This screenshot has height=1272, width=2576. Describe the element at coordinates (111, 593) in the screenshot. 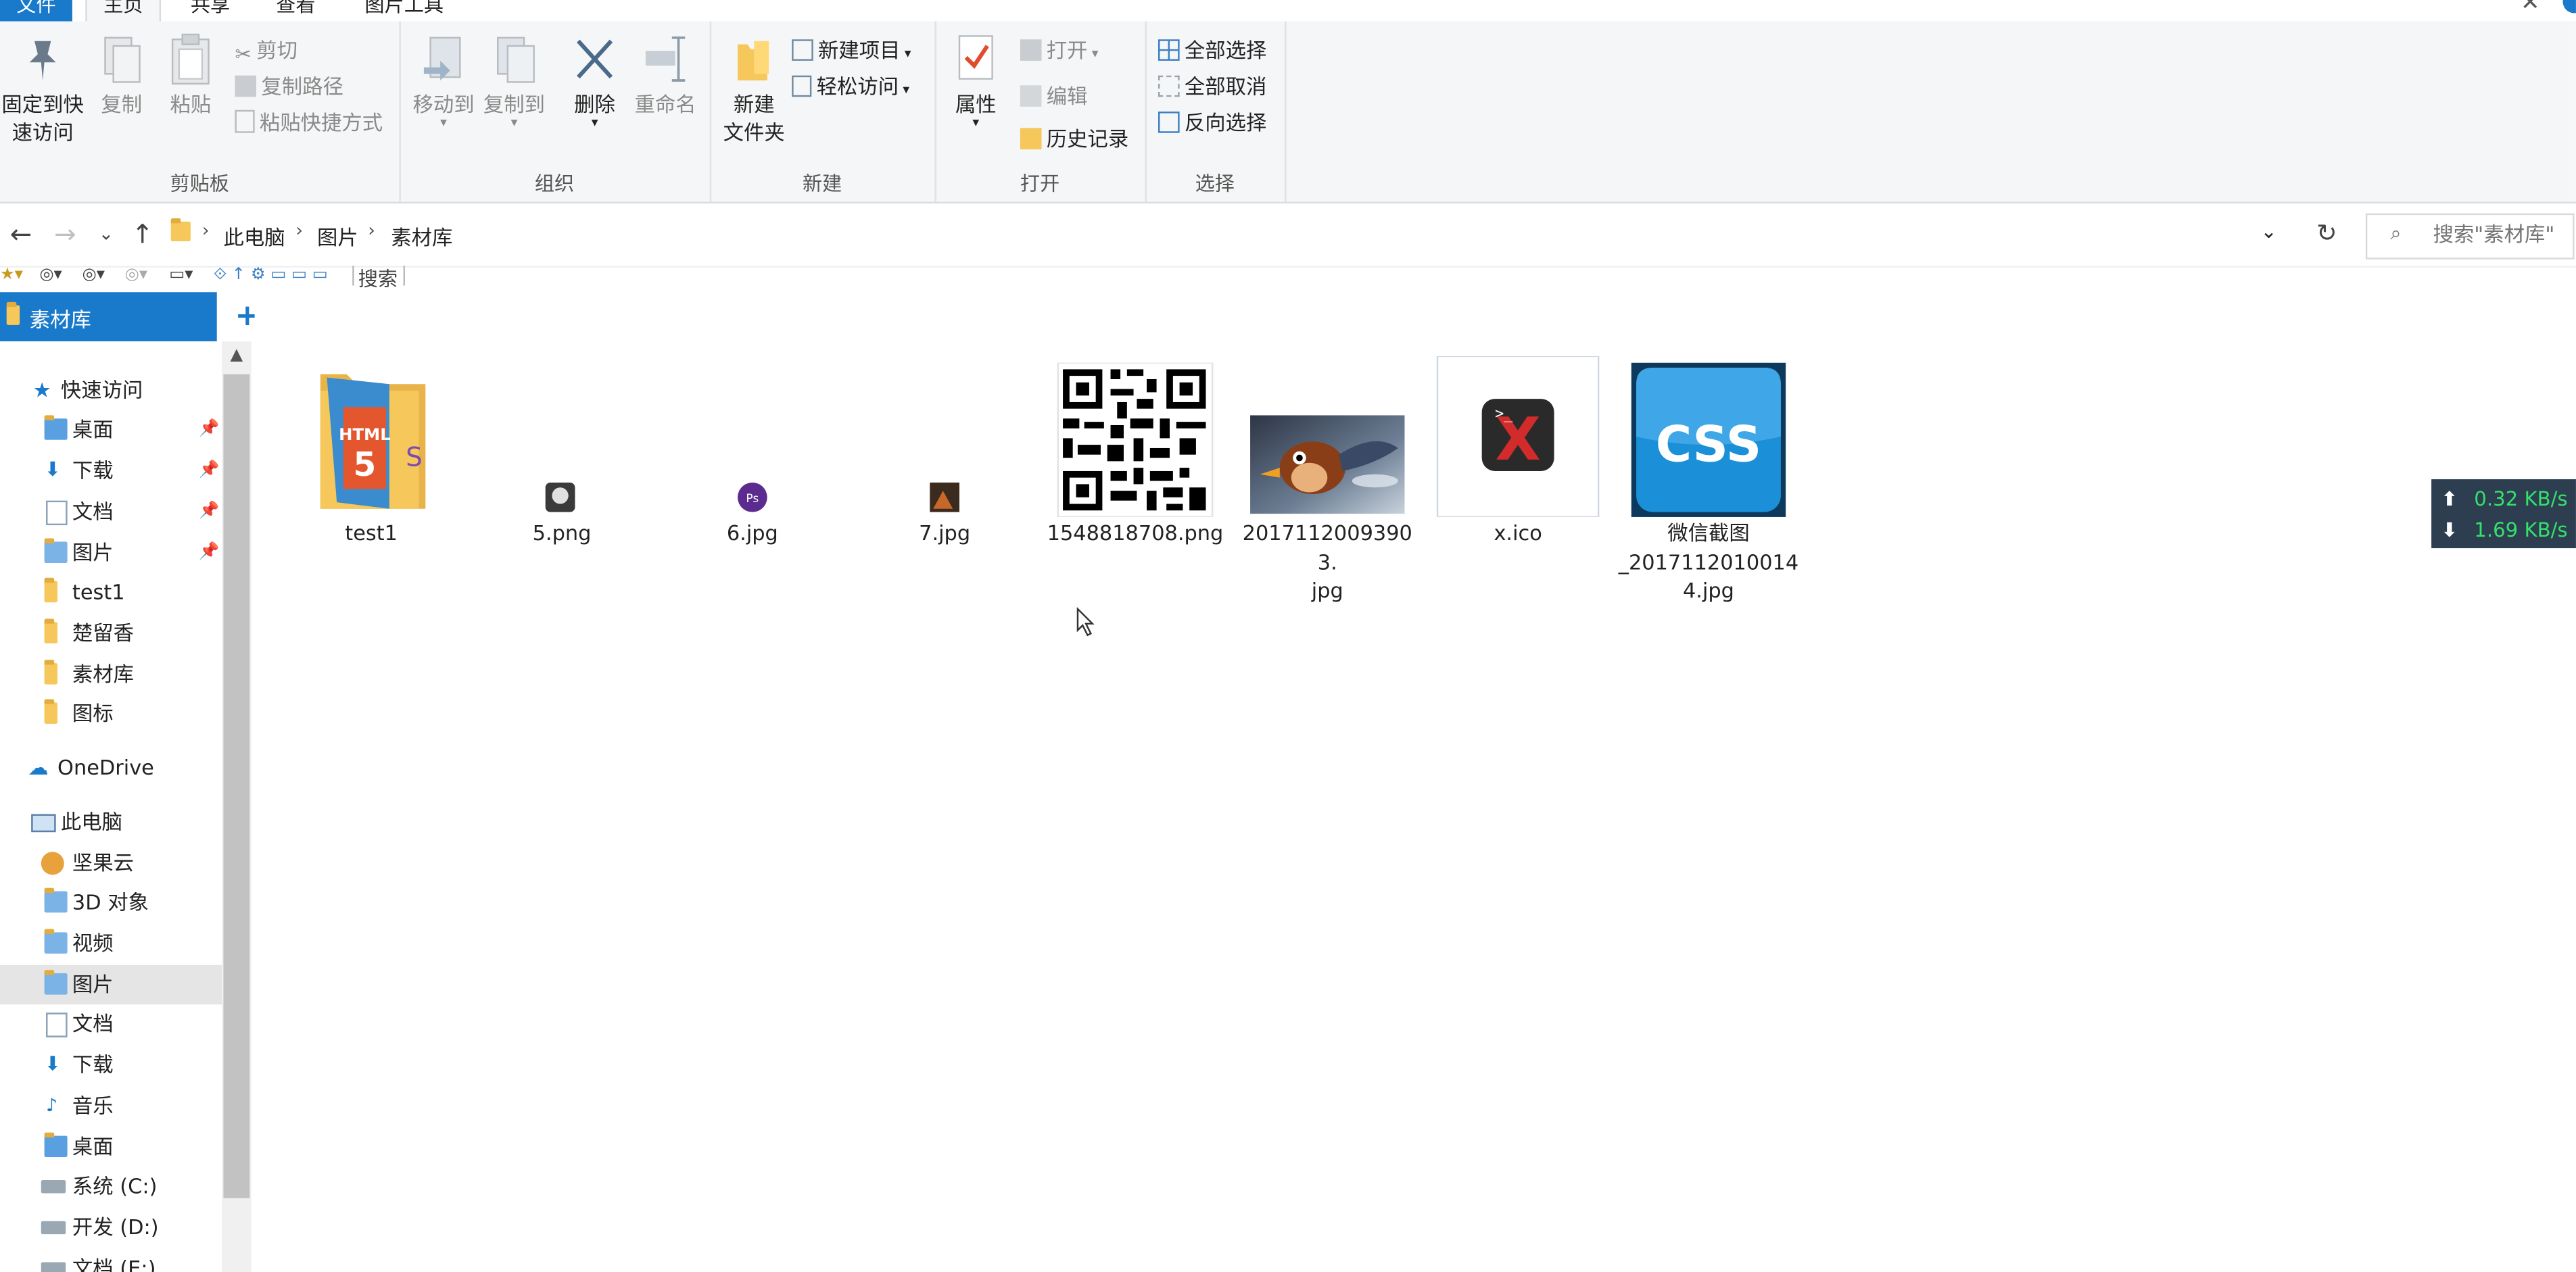

I see `nav-item-test1: test1` at that location.